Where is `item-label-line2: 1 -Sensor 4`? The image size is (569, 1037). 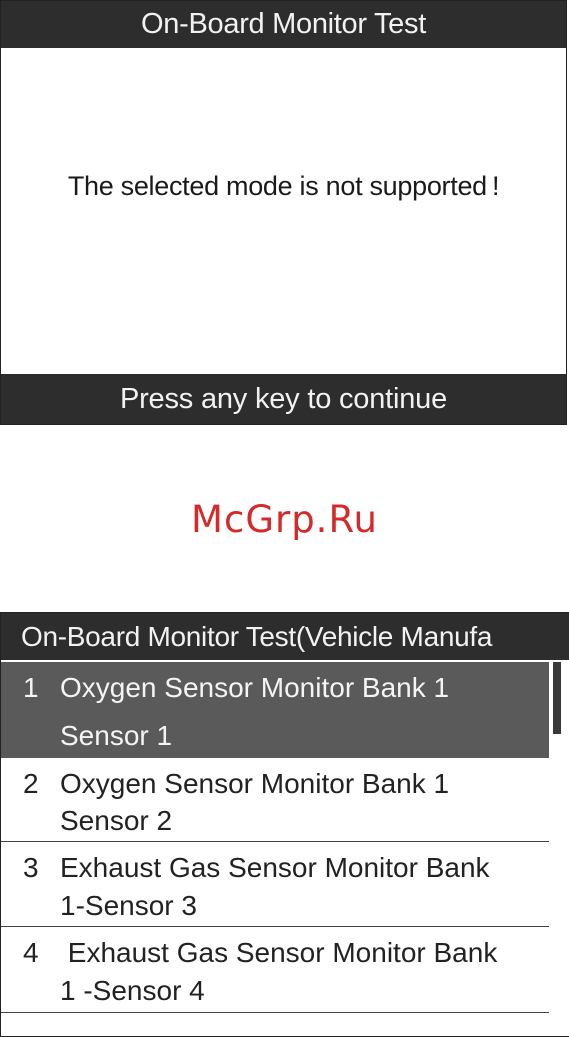 item-label-line2: 1 -Sensor 4 is located at coordinates (132, 990).